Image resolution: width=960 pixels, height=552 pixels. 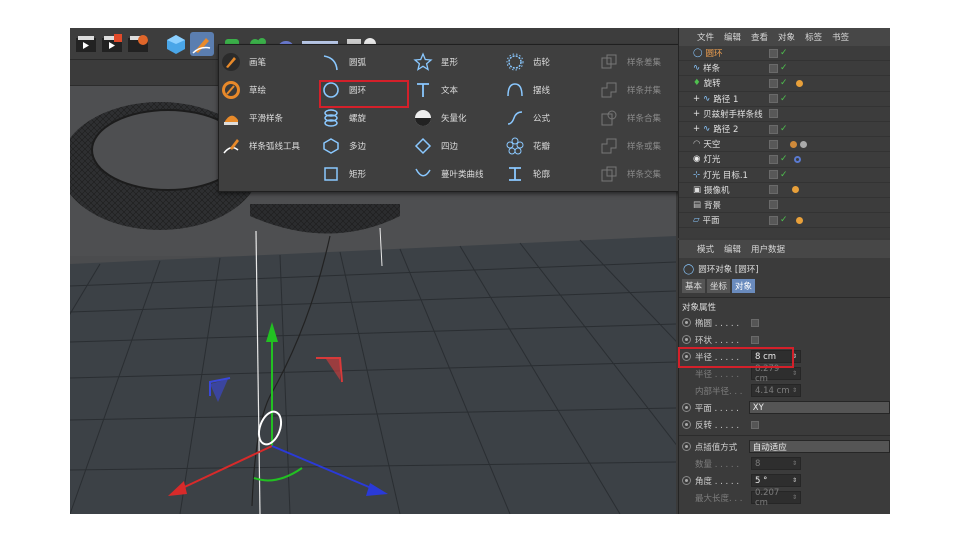 I want to click on texture-tag-icon, so click(x=803, y=144).